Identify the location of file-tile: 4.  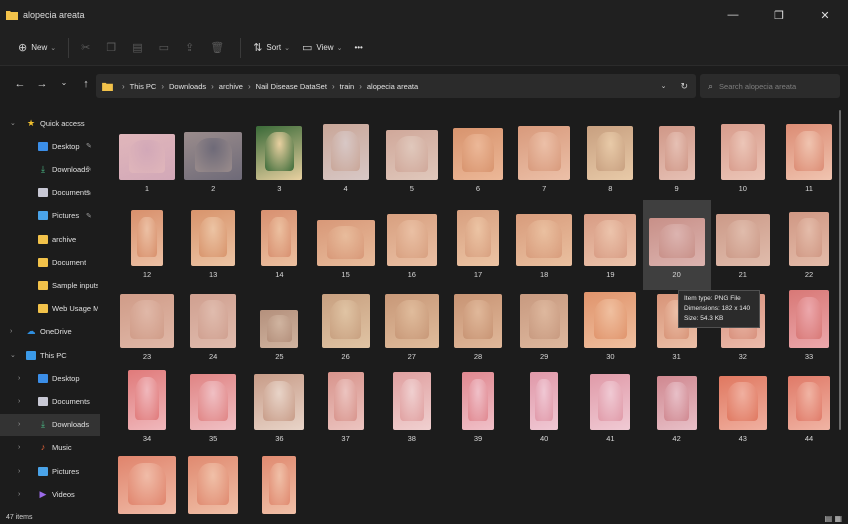
(346, 159).